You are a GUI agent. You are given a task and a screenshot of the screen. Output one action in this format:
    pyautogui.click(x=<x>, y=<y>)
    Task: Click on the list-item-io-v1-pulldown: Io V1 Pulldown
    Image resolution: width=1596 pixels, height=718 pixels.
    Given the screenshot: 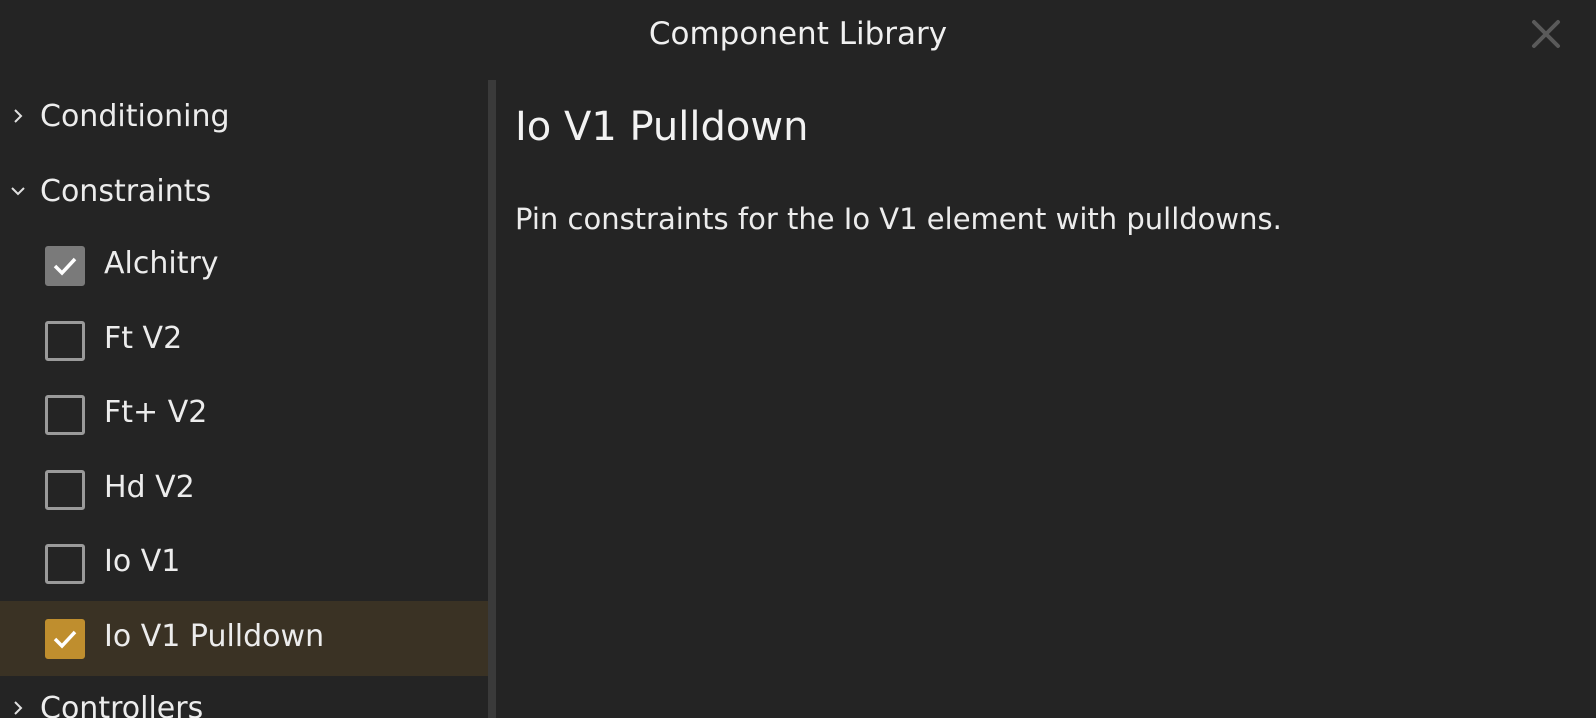 What is the action you would take?
    pyautogui.click(x=244, y=638)
    